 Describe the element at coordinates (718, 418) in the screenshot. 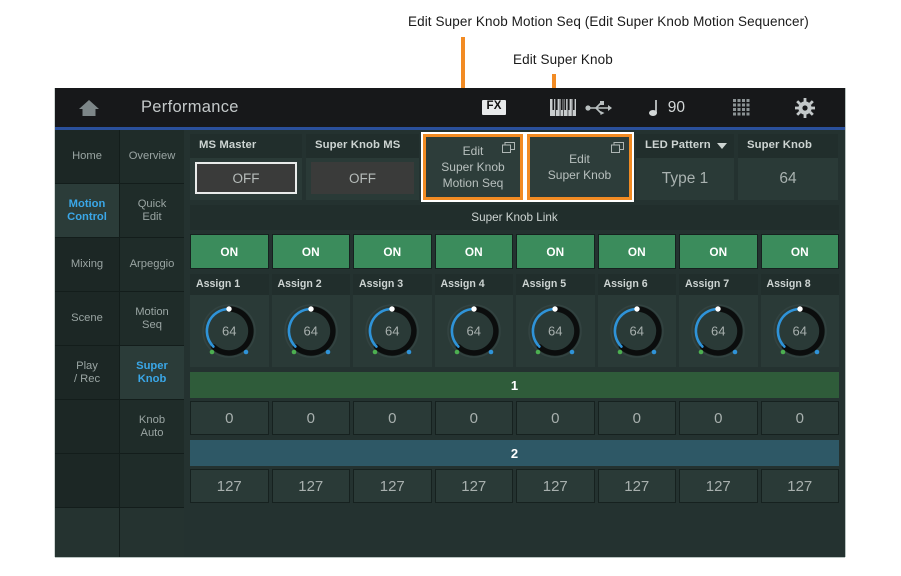

I see `value-row-1-box-7: 0` at that location.